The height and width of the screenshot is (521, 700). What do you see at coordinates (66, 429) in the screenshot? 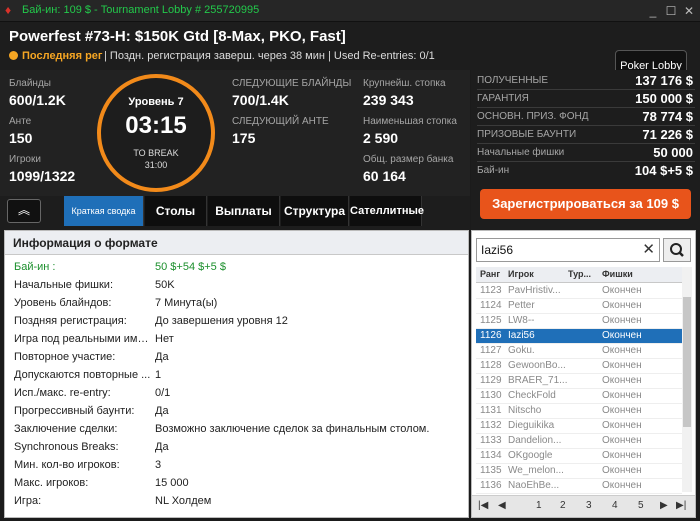
I see `format-key: Заключение сделки:` at bounding box center [66, 429].